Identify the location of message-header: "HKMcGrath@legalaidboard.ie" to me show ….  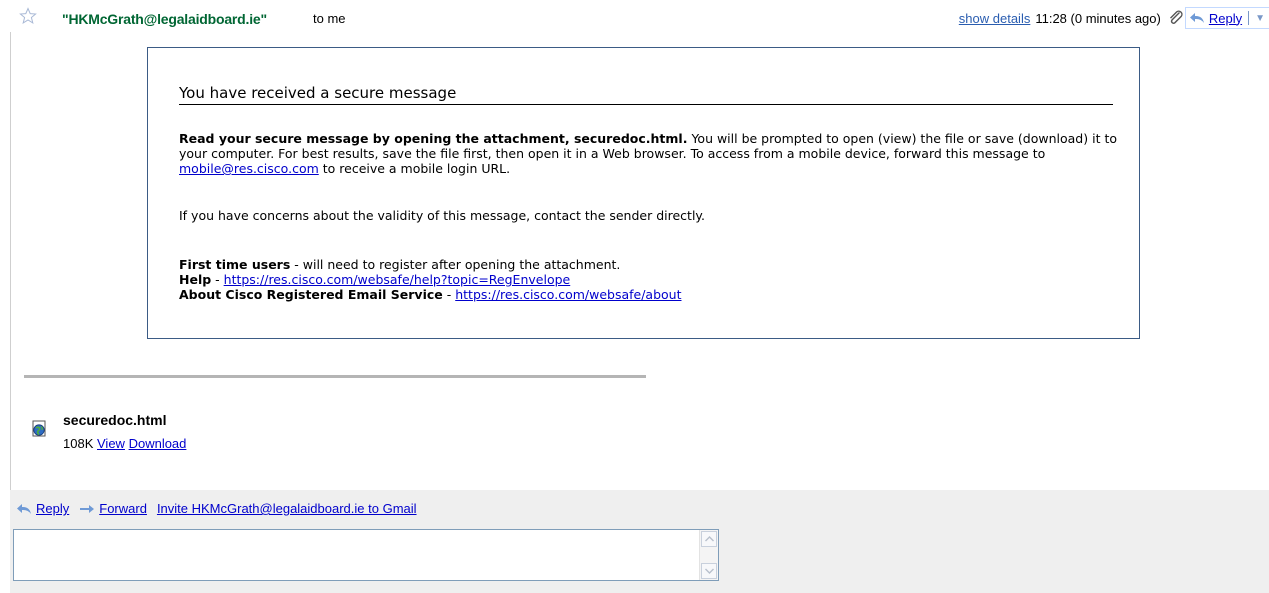
(634, 16).